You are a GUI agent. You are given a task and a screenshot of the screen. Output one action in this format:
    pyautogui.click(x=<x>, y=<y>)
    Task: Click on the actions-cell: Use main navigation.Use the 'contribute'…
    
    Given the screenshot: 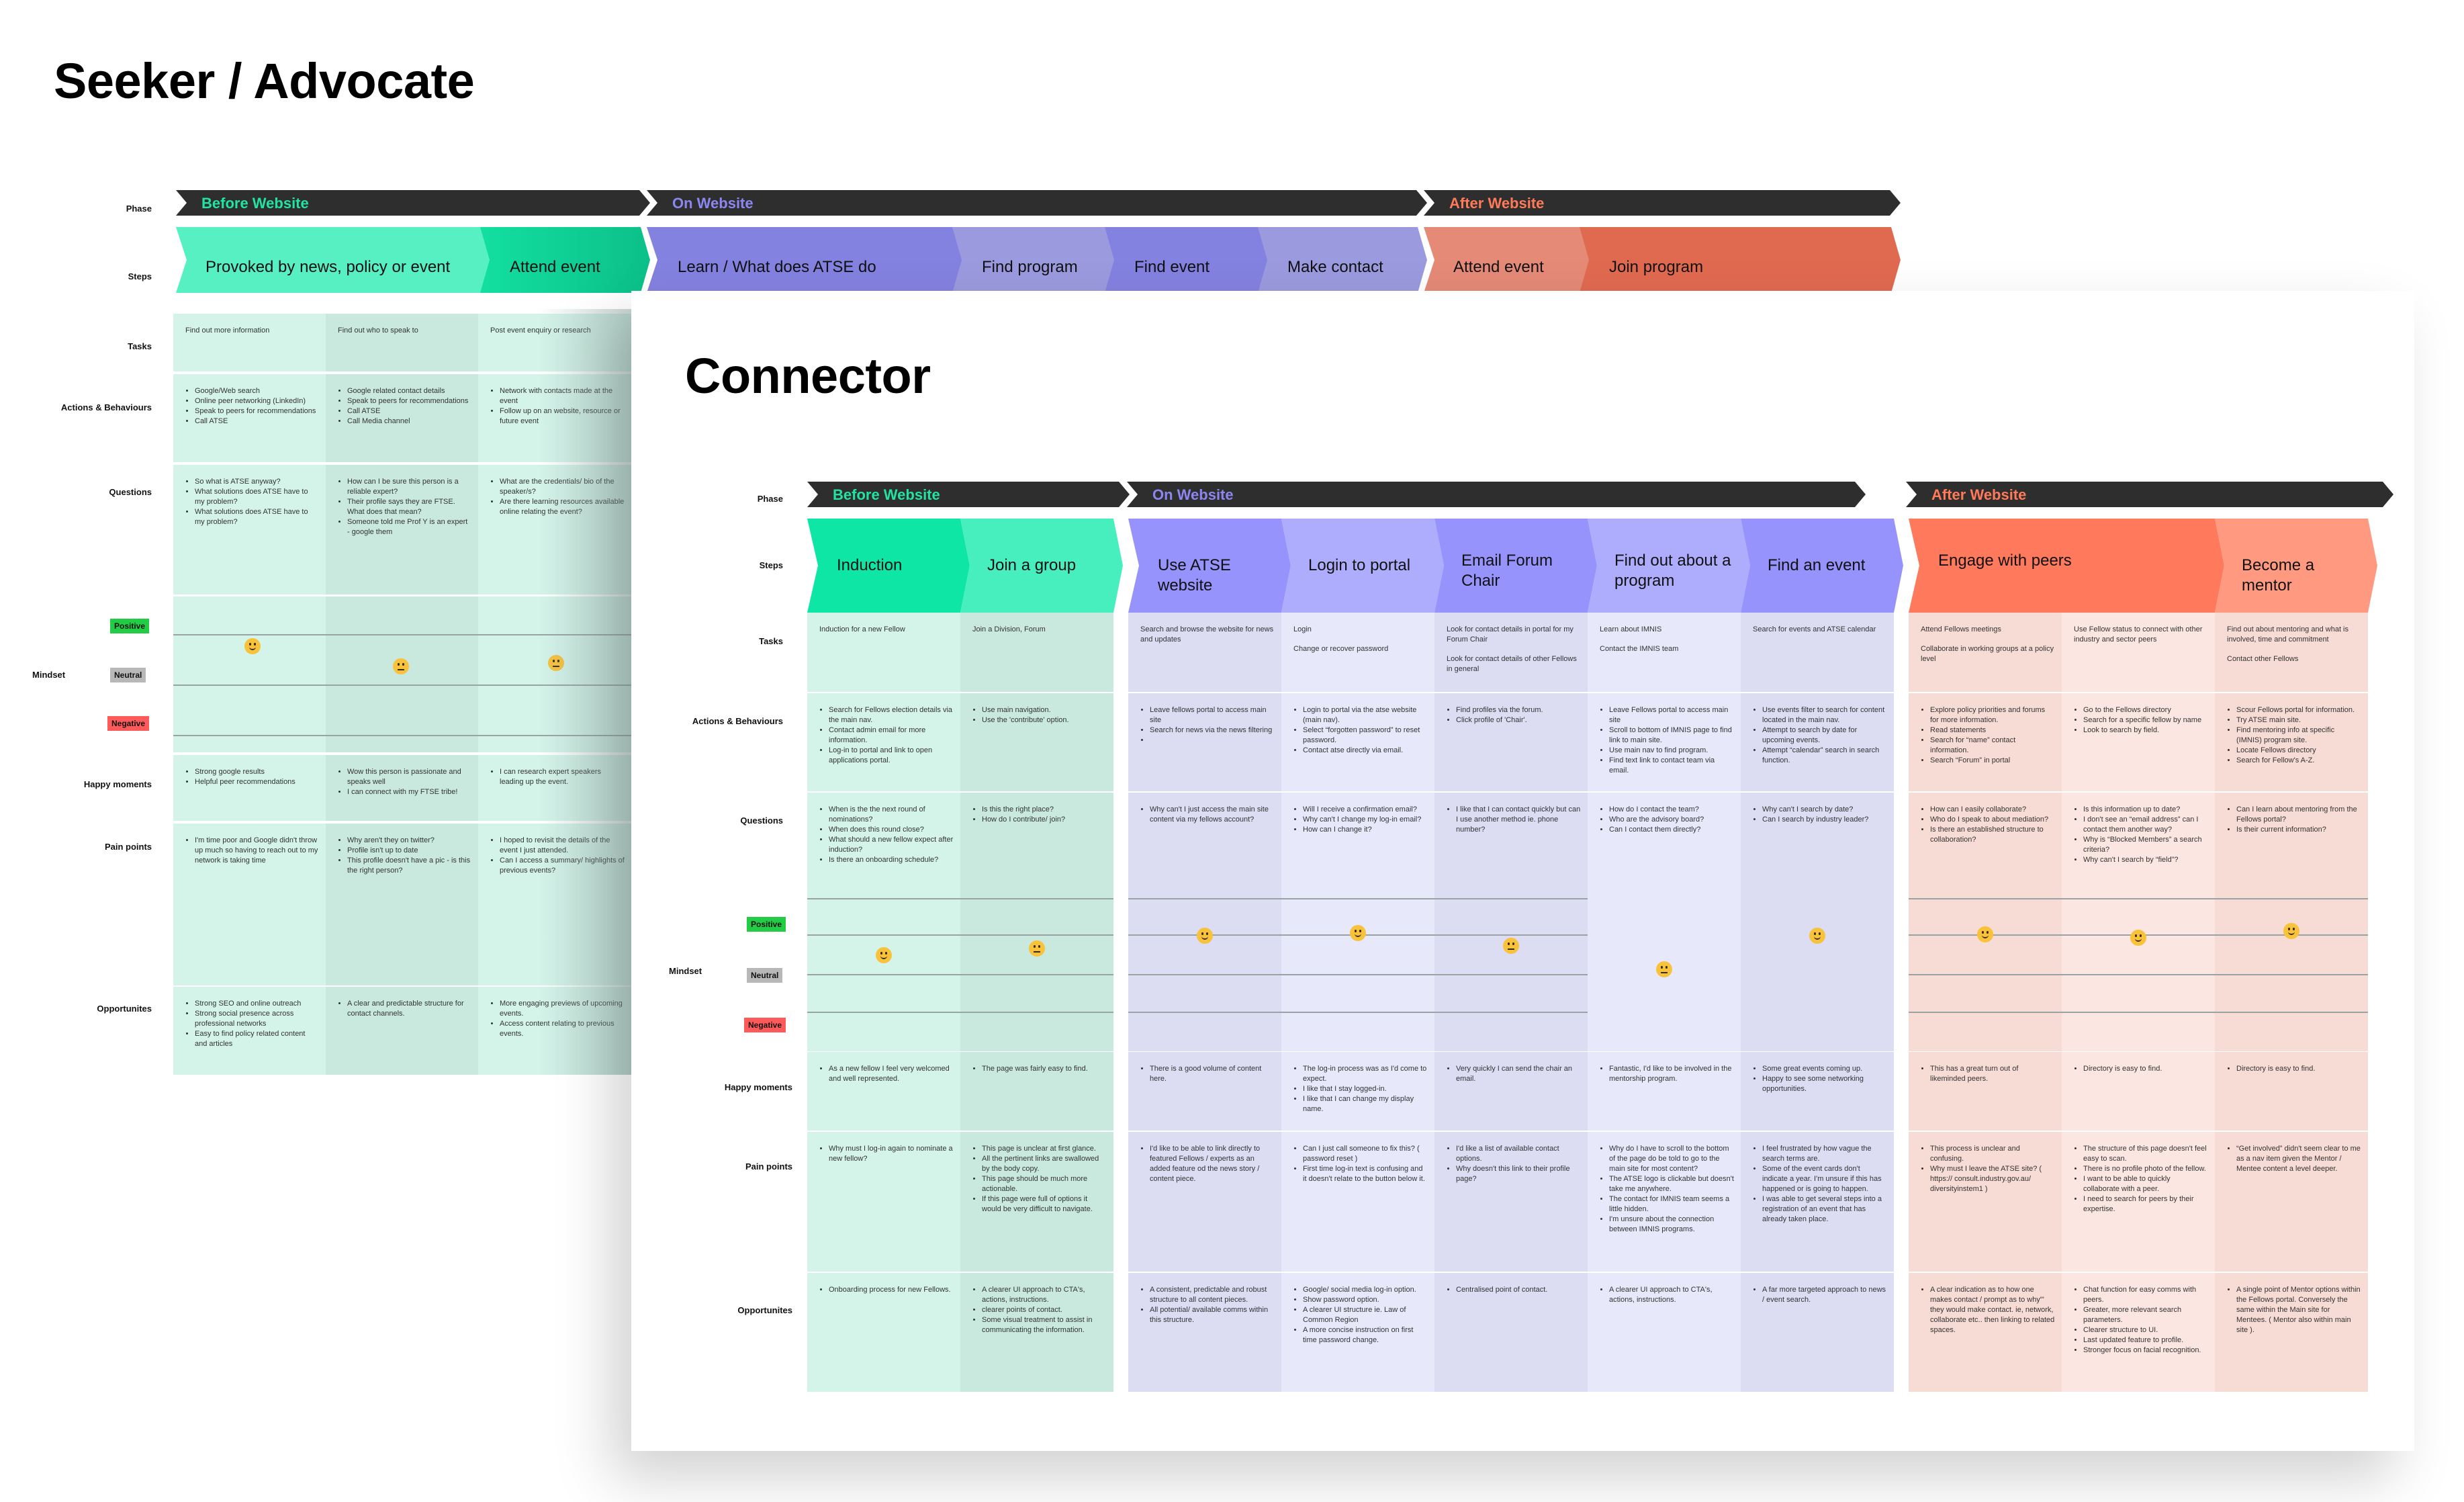 What is the action you would take?
    pyautogui.click(x=1036, y=742)
    